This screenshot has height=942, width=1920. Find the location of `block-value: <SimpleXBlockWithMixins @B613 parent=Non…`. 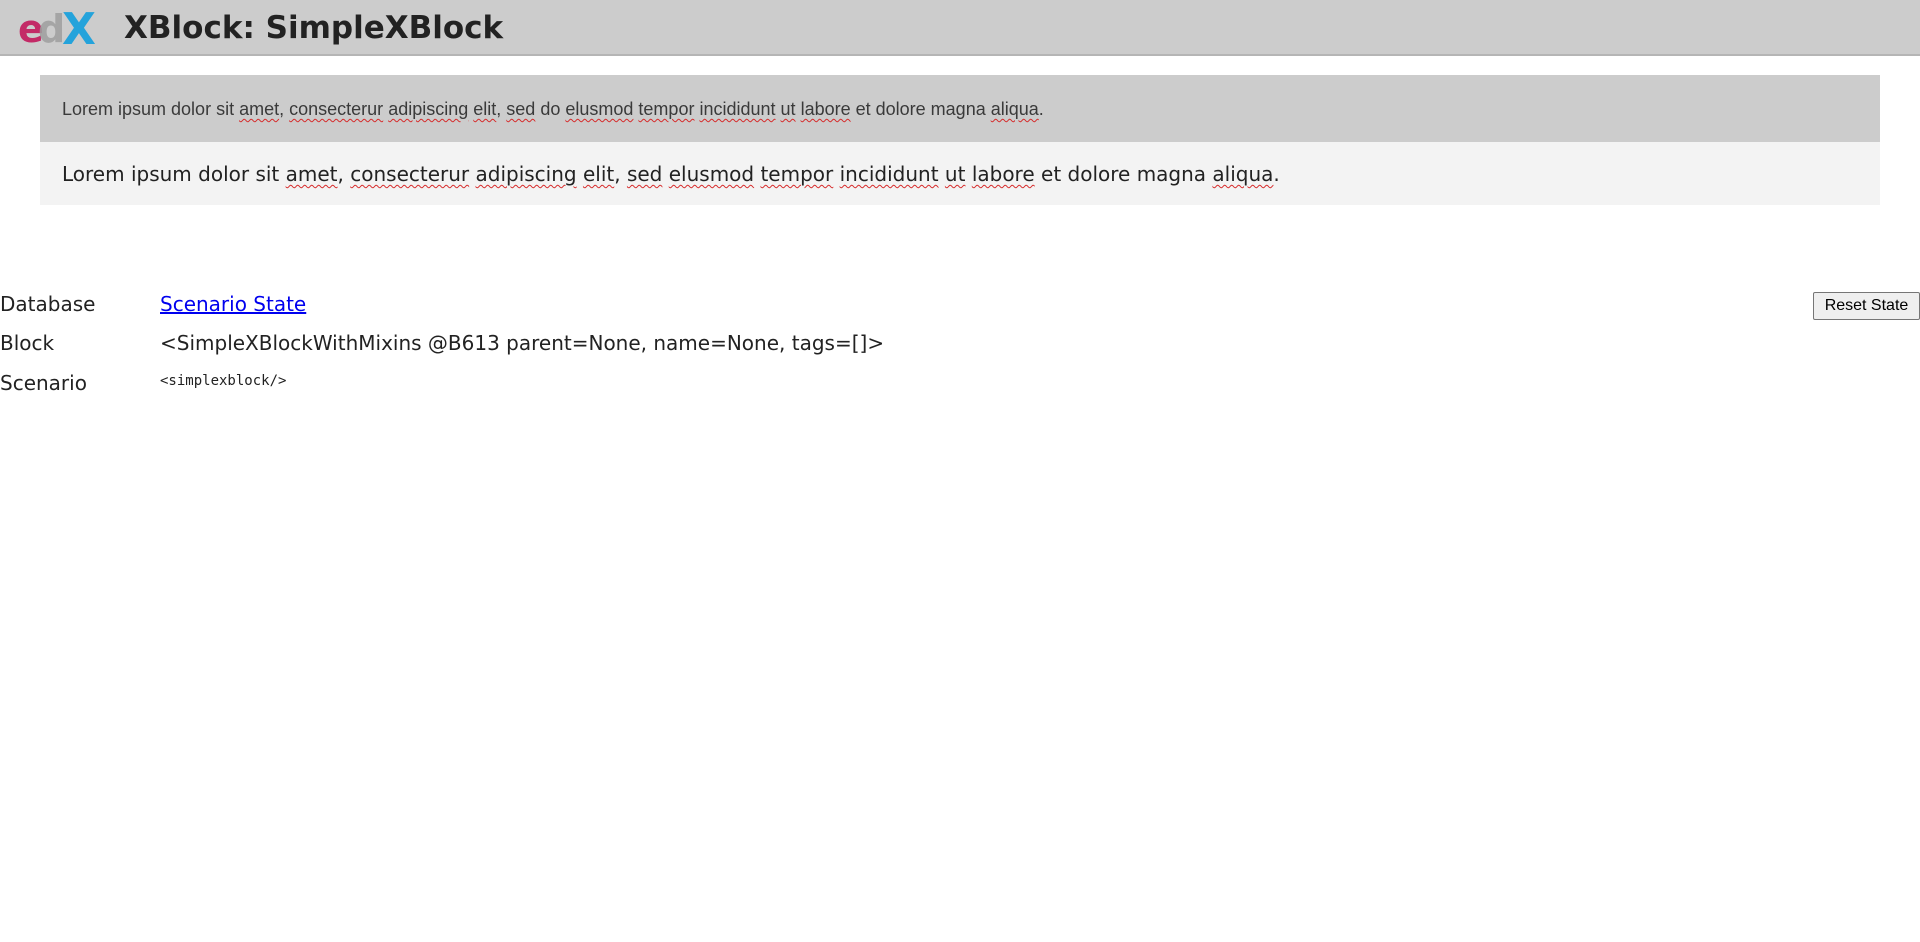

block-value: <SimpleXBlockWithMixins @B613 parent=Non… is located at coordinates (522, 343).